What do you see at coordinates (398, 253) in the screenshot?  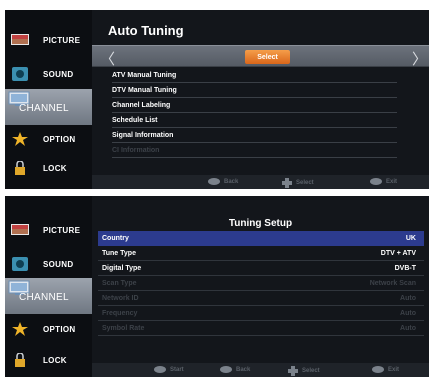 I see `setting-value: DTV + ATV` at bounding box center [398, 253].